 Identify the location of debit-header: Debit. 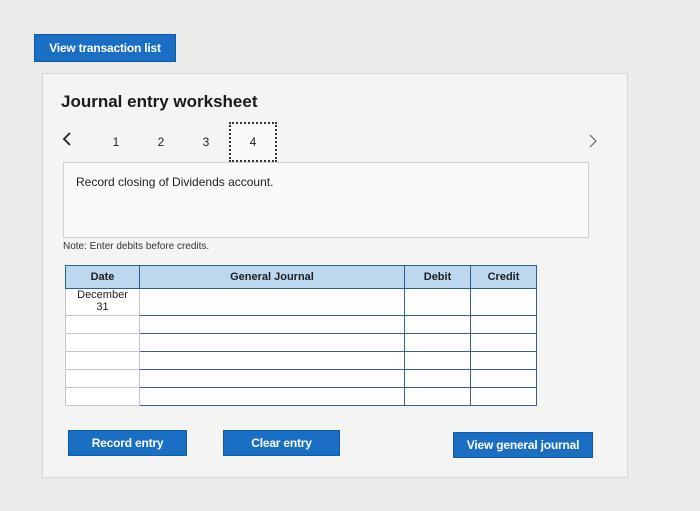
(437, 277).